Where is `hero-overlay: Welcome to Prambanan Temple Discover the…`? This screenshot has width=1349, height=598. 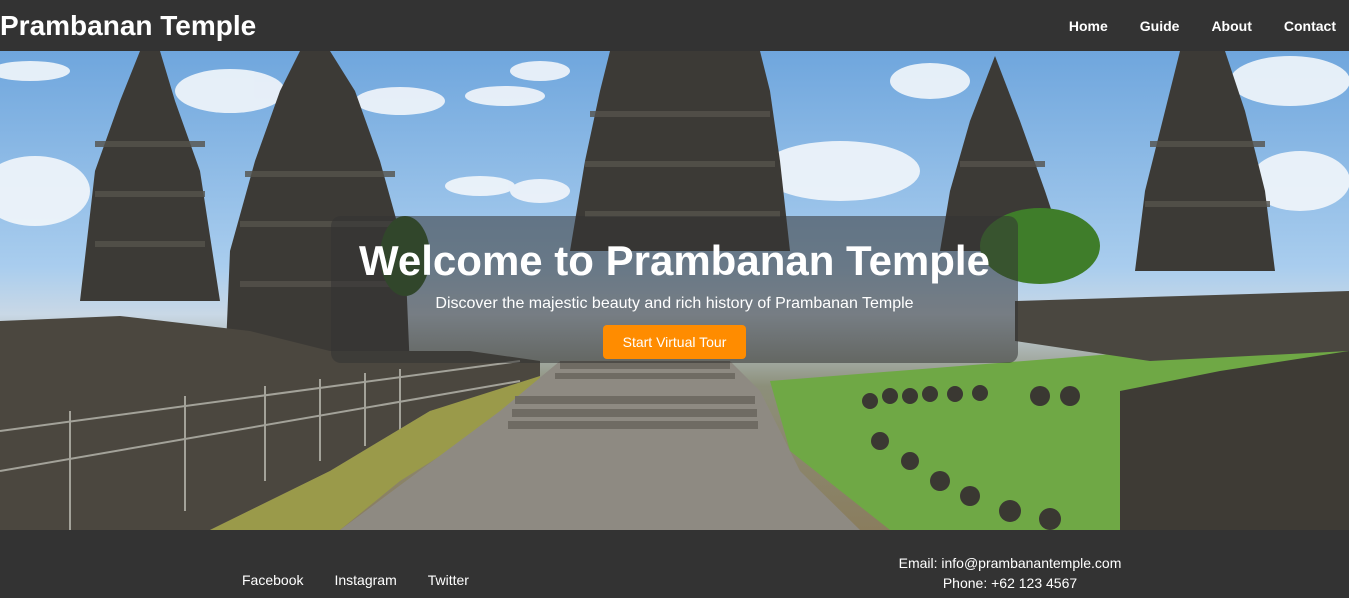
hero-overlay: Welcome to Prambanan Temple Discover the… is located at coordinates (674, 289).